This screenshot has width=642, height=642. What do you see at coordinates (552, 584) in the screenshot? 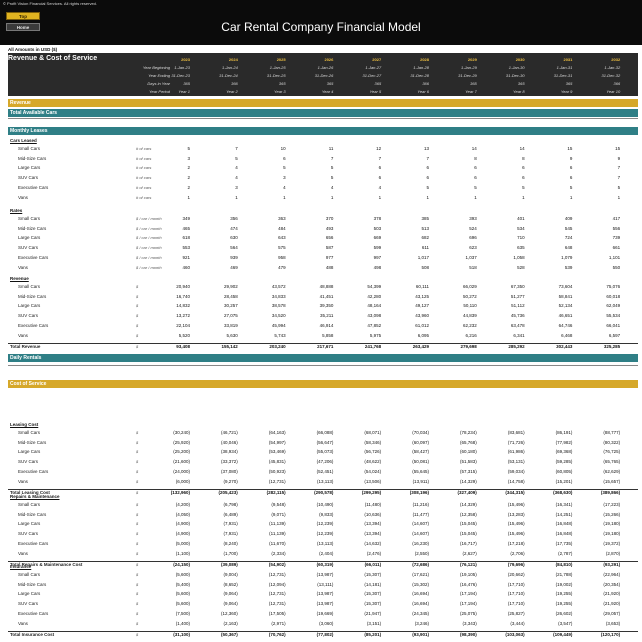
I see `value-cell: (19,002)` at bounding box center [552, 584].